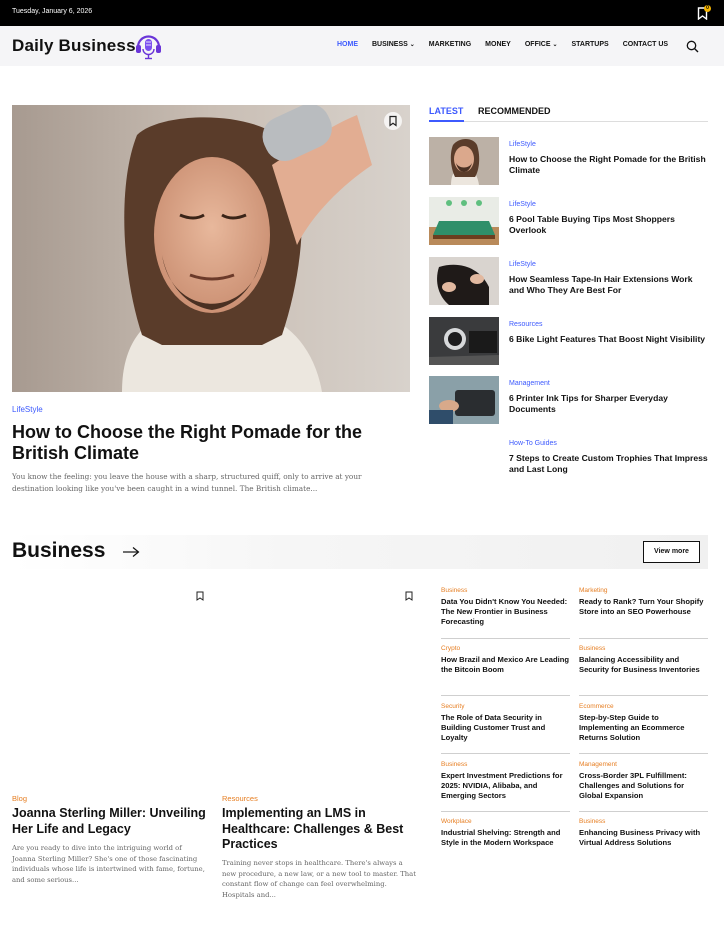 The image size is (724, 930). I want to click on top-bar: Tuesday, January 6, 2026 0, so click(362, 13).